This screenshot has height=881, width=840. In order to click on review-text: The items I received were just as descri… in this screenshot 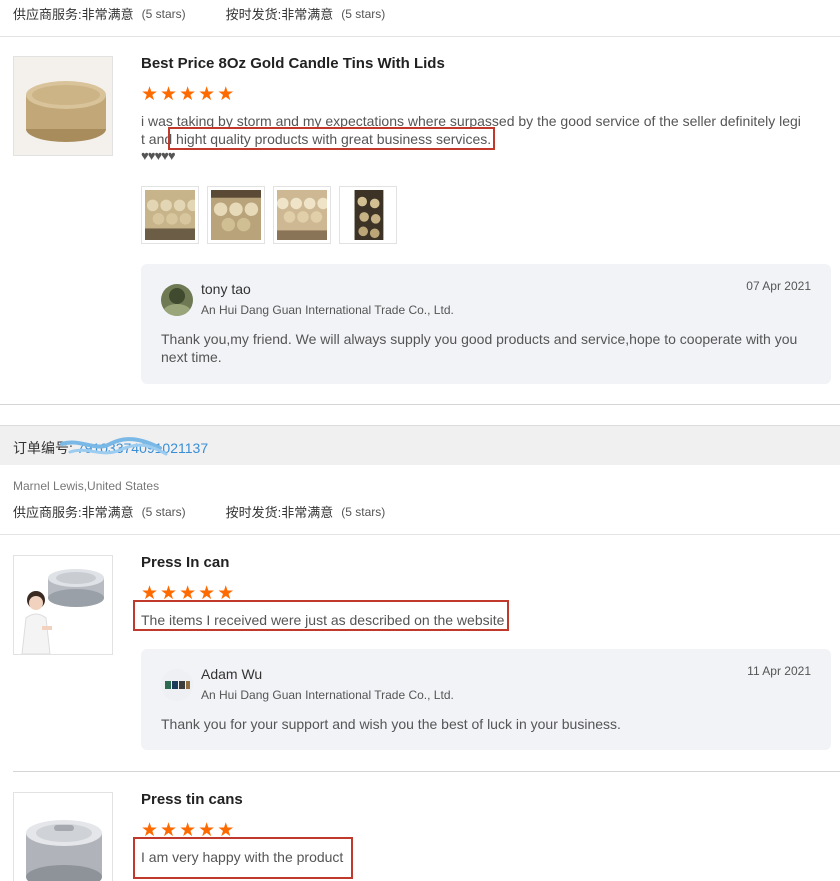, I will do `click(323, 620)`.